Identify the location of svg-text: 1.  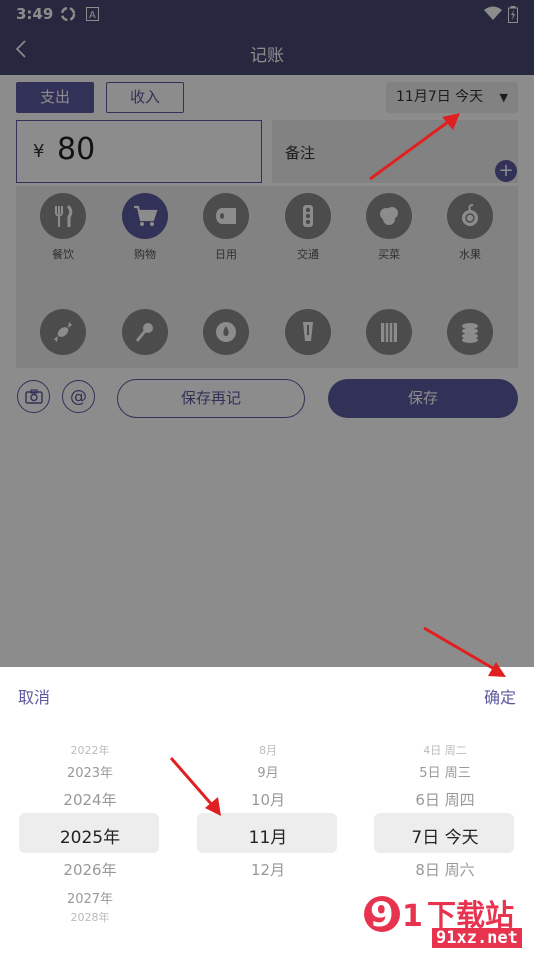
(412, 916).